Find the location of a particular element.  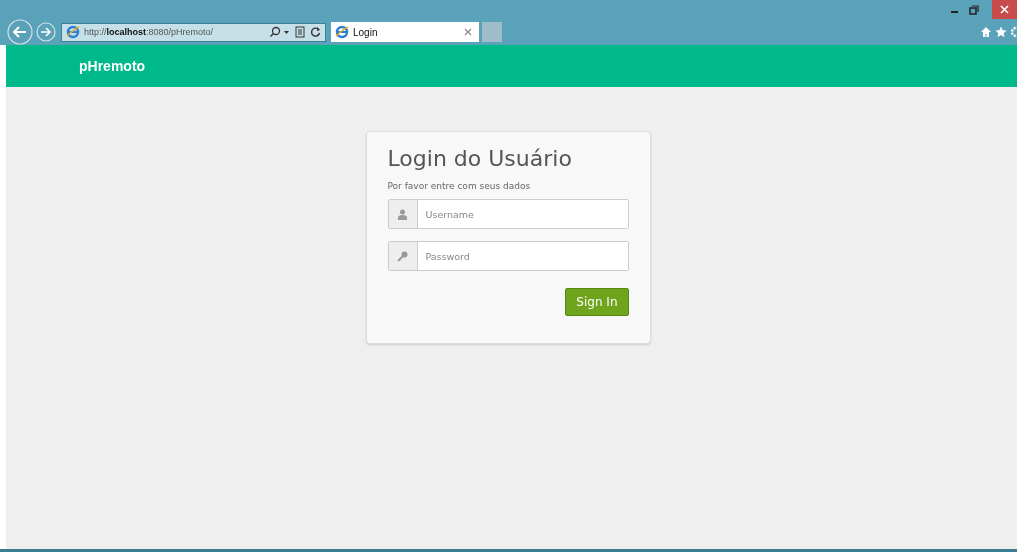

close-icon is located at coordinates (1004, 9).